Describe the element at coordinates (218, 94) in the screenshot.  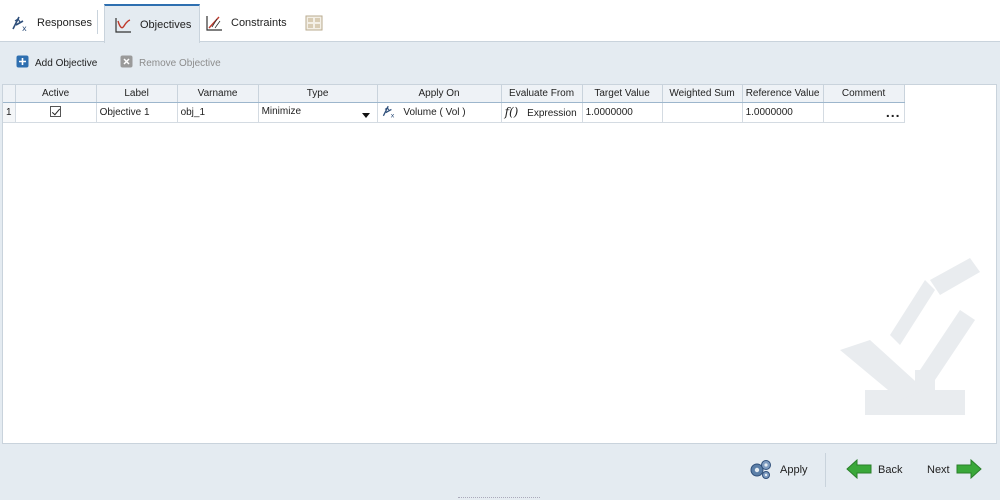
I see `column-header-varname: Varname` at that location.